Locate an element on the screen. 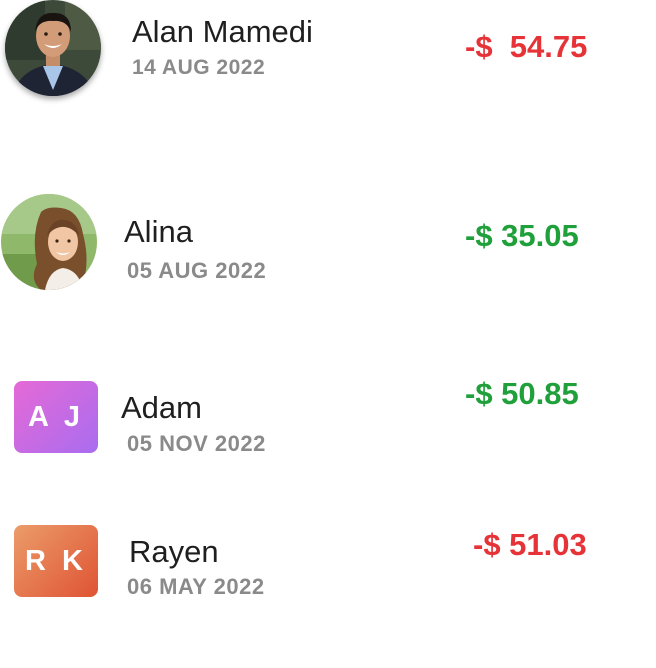  avatar-initials: A J is located at coordinates (56, 417).